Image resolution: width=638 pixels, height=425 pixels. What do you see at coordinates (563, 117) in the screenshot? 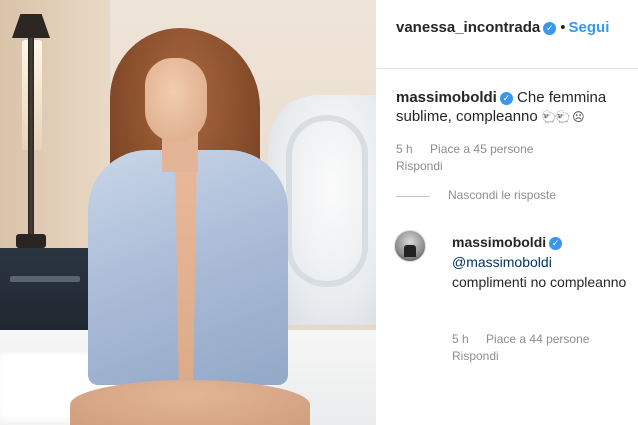
I see `comment-emoji: 🐑🐑 ☹` at bounding box center [563, 117].